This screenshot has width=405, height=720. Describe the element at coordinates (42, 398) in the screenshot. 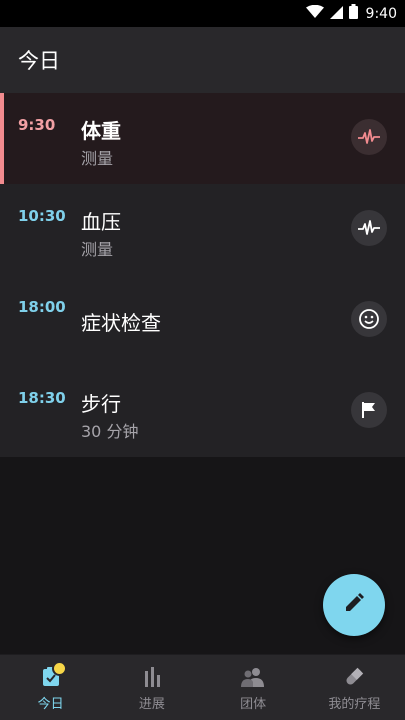

I see `schedule-time: 18:30` at that location.